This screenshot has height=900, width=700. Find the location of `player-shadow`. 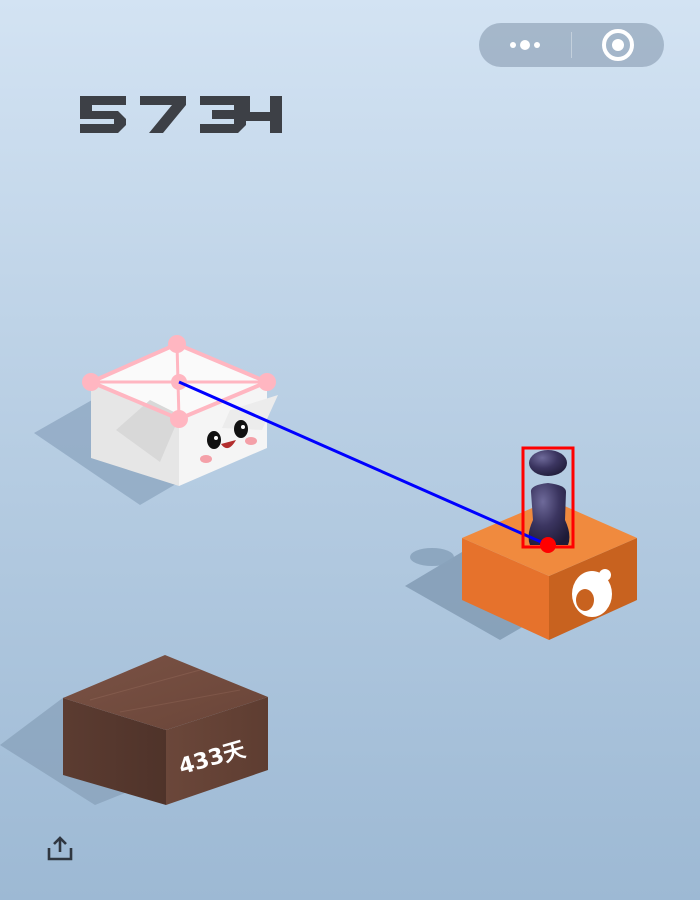

player-shadow is located at coordinates (432, 557).